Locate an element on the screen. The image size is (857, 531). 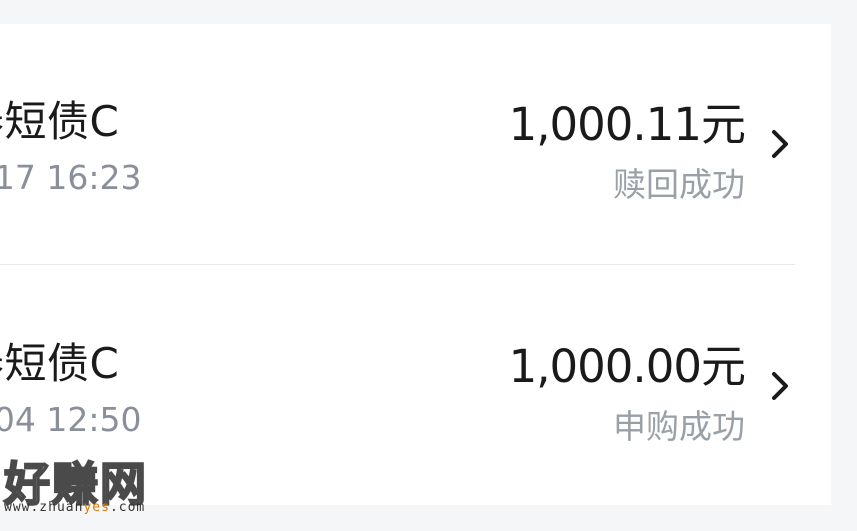
watermark-url-suffix: .com is located at coordinates (127, 507).